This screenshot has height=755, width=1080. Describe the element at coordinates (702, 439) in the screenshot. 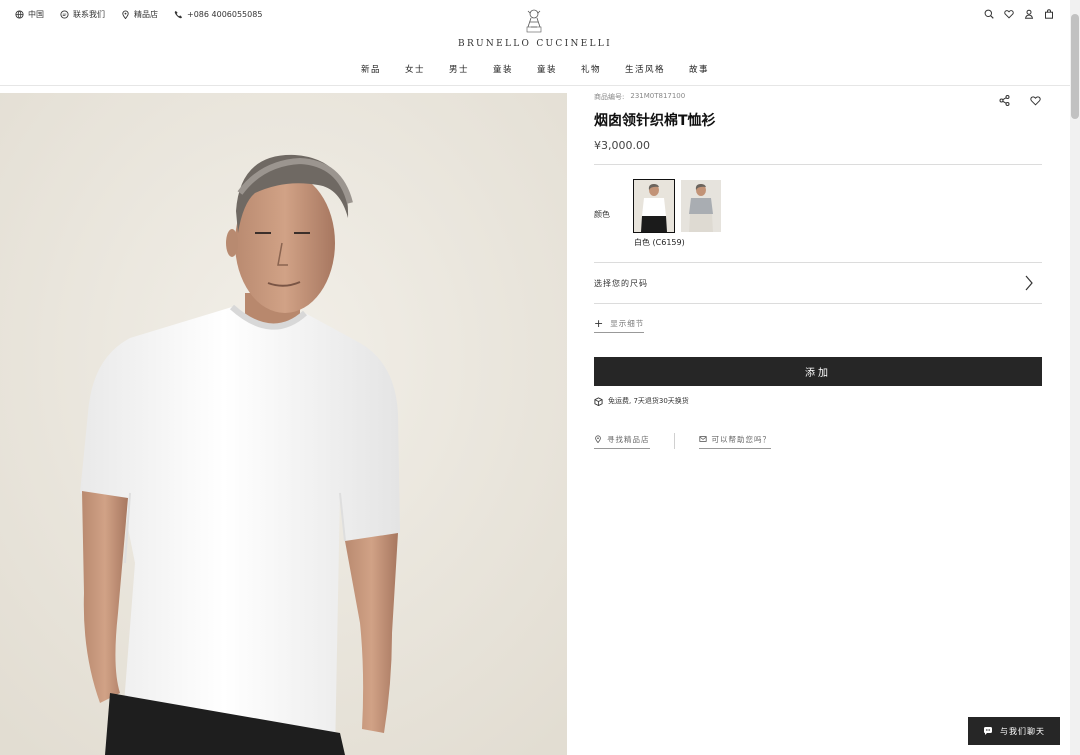

I see `mail-icon` at that location.